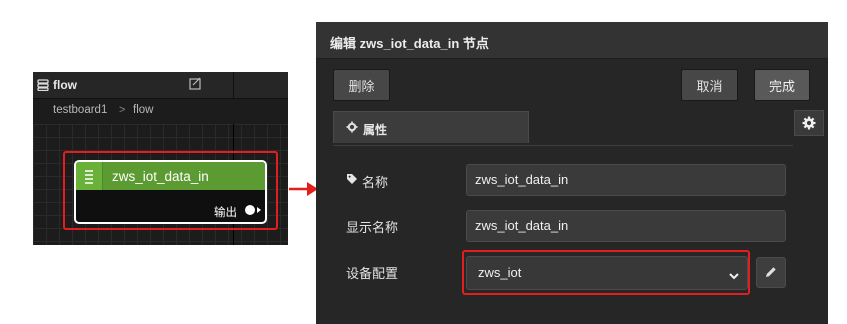  I want to click on settings-button, so click(809, 123).